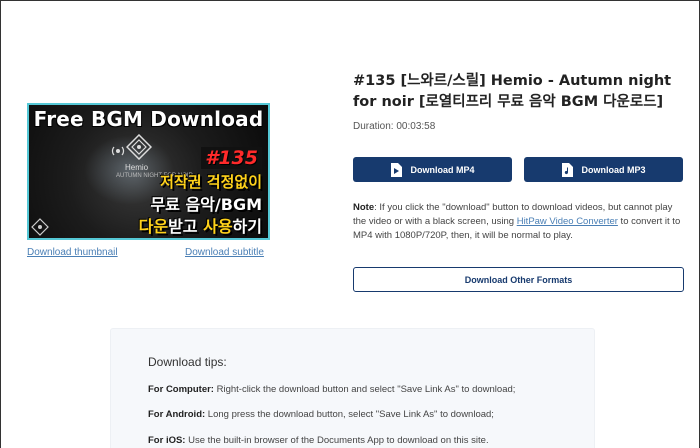  Describe the element at coordinates (218, 226) in the screenshot. I see `thumbnail-line3-c: 사용` at that location.